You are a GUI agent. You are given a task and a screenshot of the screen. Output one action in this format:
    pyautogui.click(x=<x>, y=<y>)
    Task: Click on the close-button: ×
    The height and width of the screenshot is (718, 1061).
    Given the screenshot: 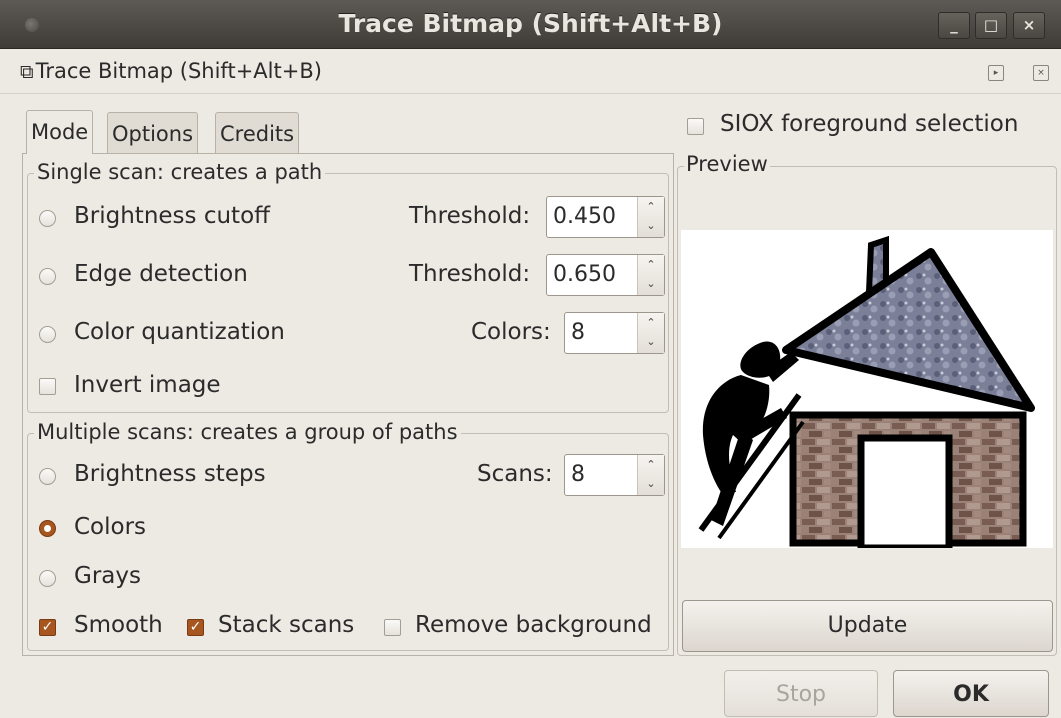 What is the action you would take?
    pyautogui.click(x=1029, y=25)
    